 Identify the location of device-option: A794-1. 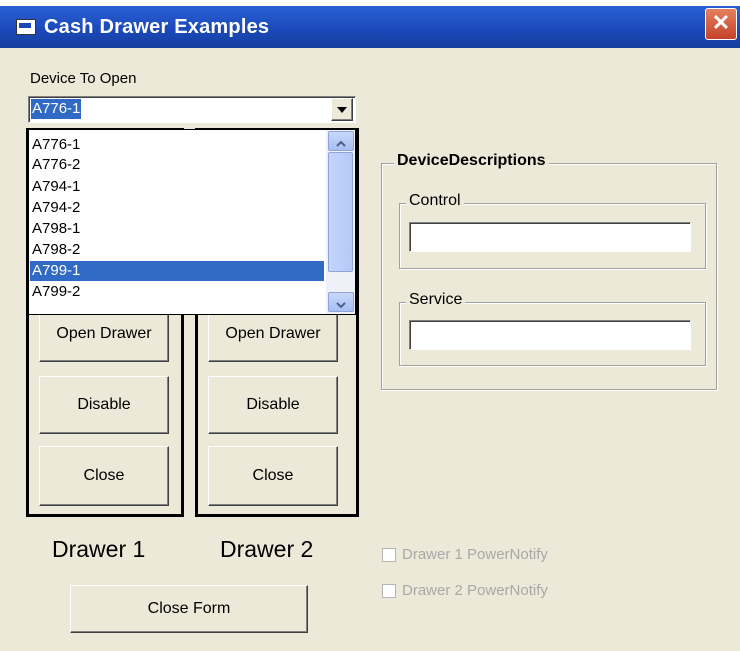
(177, 187).